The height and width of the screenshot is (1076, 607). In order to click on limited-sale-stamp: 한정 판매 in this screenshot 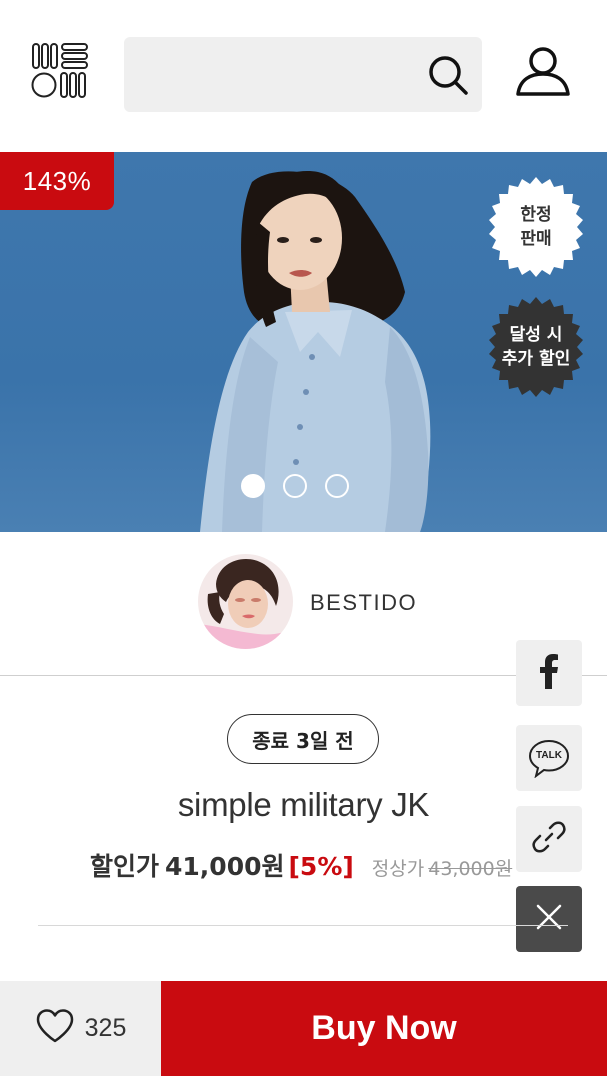, I will do `click(536, 227)`.